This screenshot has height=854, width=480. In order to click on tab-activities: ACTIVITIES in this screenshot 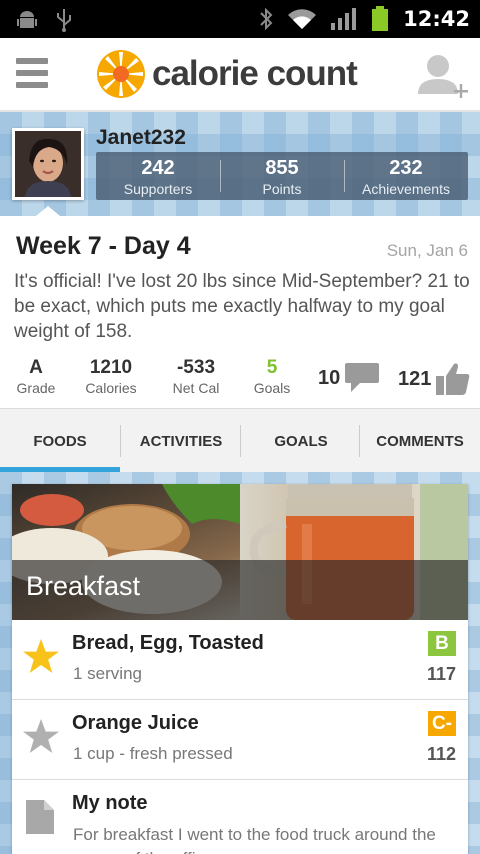, I will do `click(181, 441)`.